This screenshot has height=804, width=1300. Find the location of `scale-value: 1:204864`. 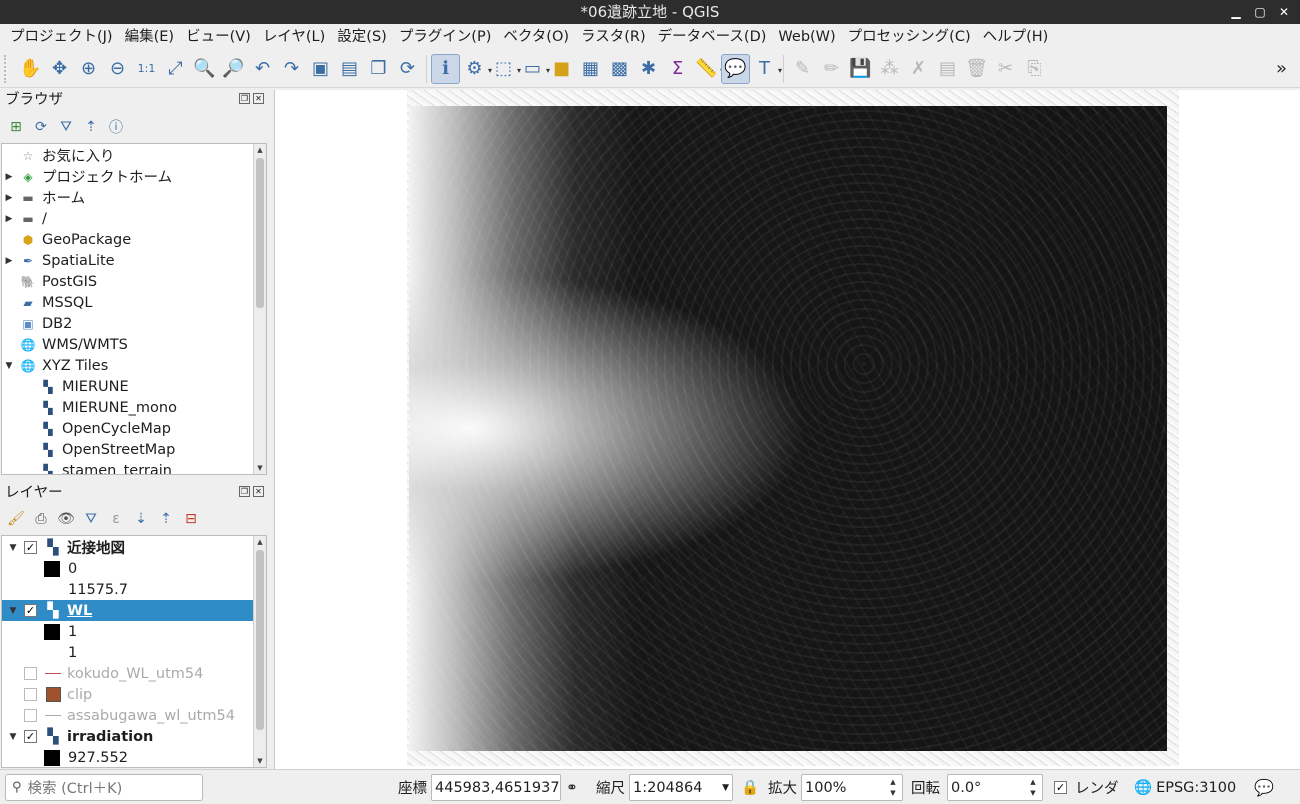

scale-value: 1:204864 is located at coordinates (667, 788).